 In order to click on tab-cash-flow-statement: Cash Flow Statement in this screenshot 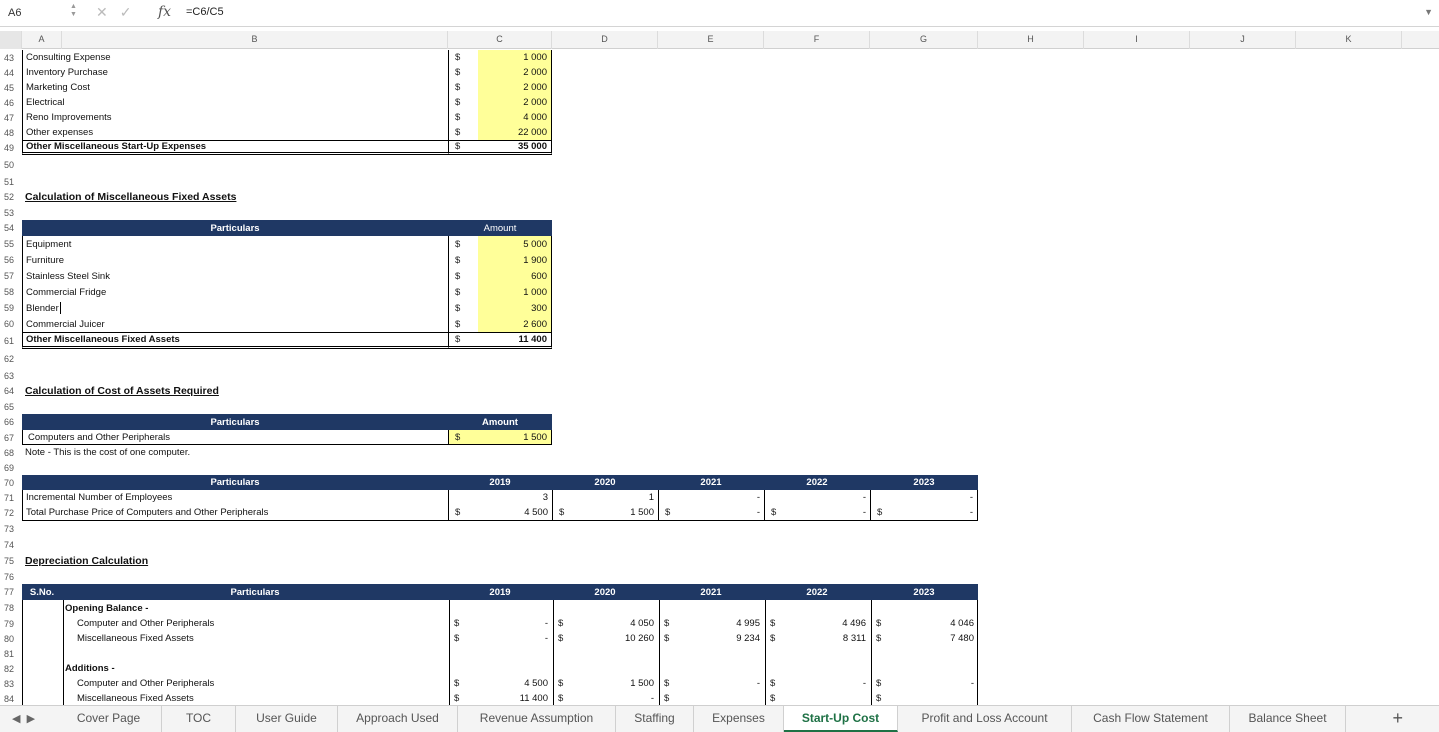, I will do `click(1151, 719)`.